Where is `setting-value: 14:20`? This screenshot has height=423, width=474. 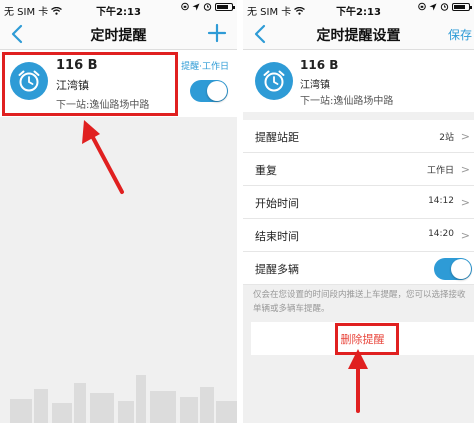 setting-value: 14:20 is located at coordinates (441, 234).